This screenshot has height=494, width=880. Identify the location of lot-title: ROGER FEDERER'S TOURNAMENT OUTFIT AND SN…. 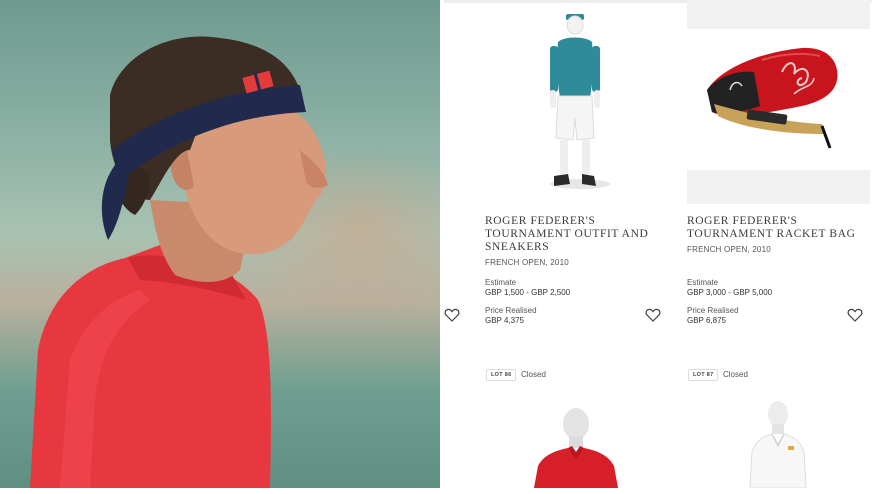
(575, 234).